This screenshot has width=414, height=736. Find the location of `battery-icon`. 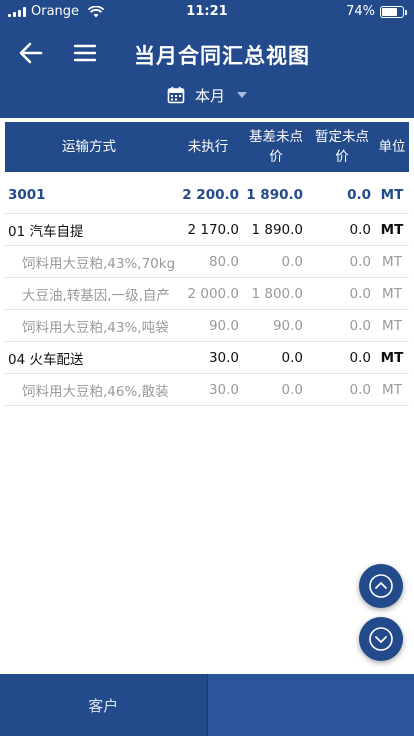

battery-icon is located at coordinates (393, 11).